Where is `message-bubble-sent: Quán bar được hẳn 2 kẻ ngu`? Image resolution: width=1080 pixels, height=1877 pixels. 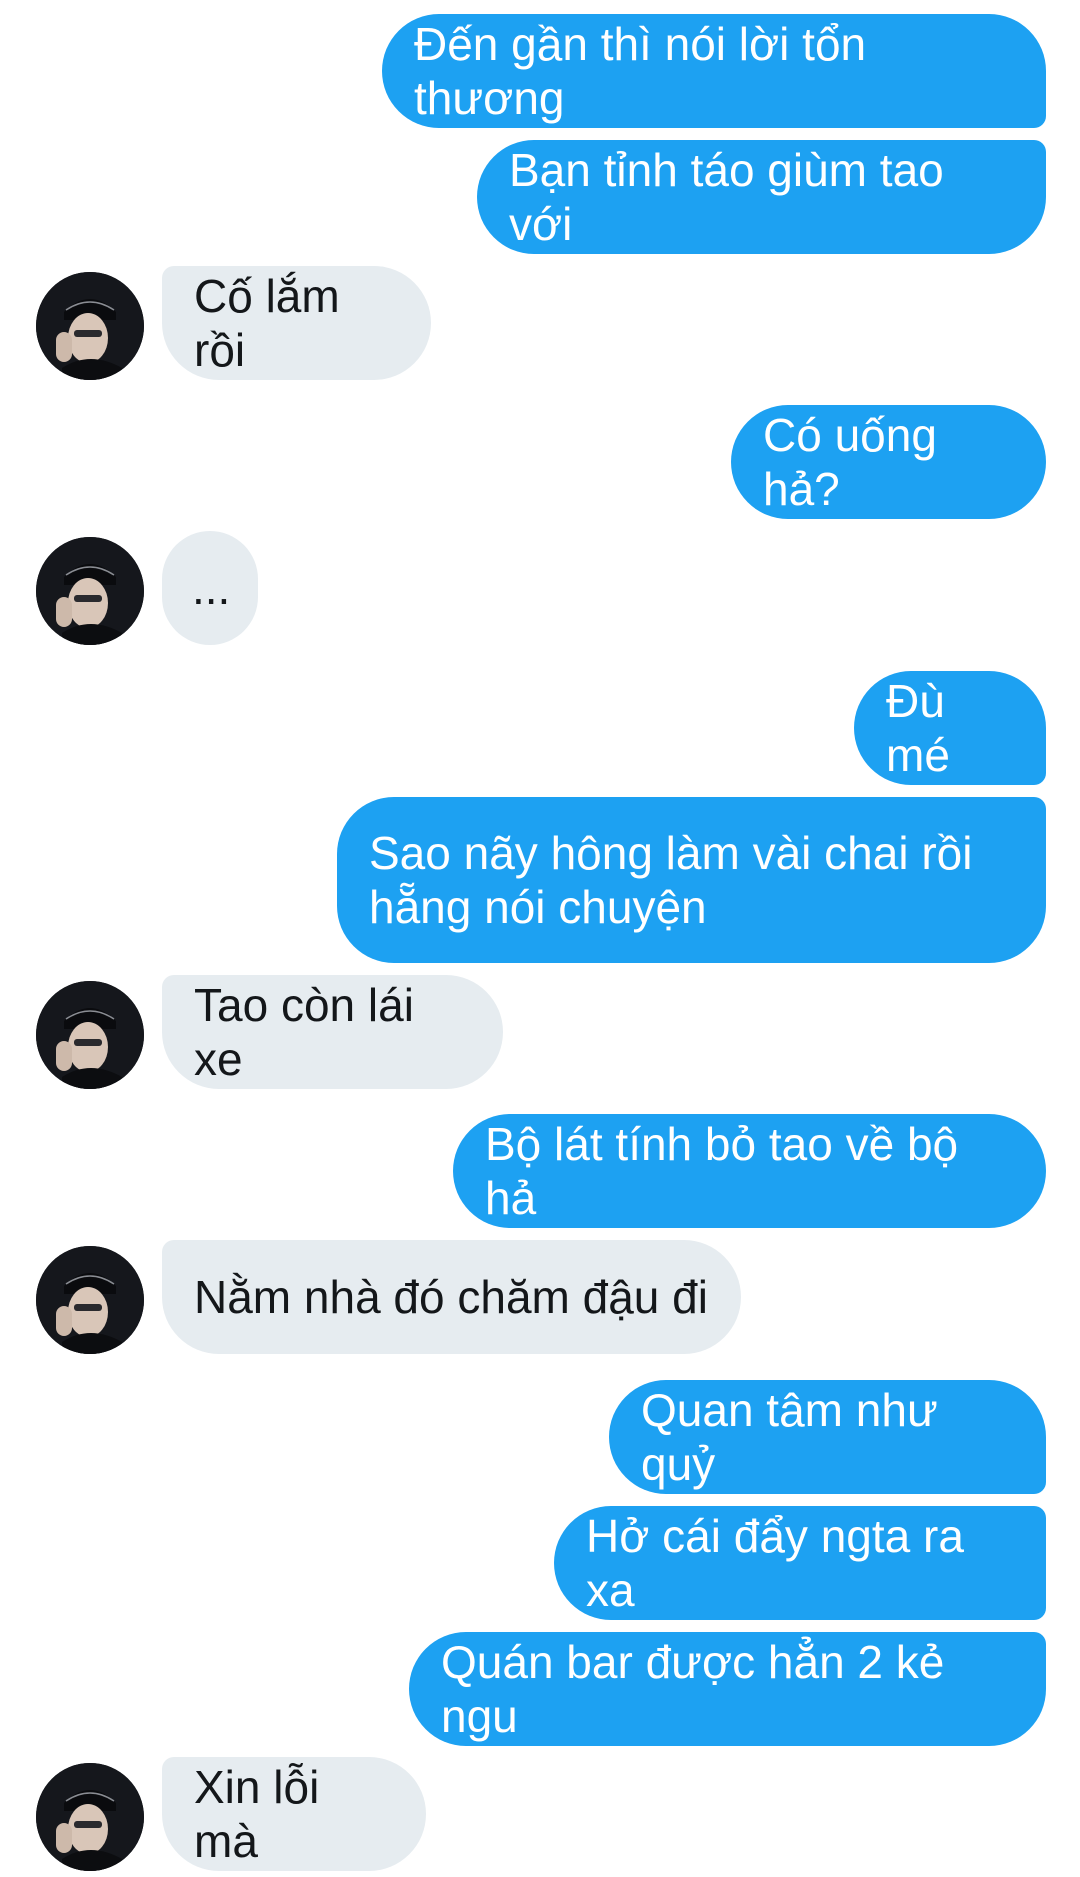 message-bubble-sent: Quán bar được hẳn 2 kẻ ngu is located at coordinates (727, 1689).